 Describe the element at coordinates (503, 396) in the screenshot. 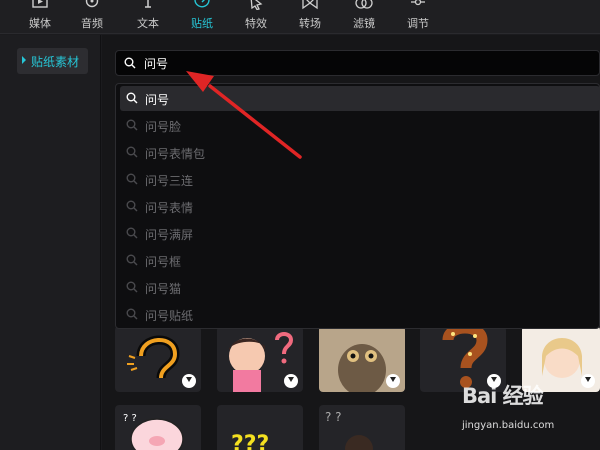

I see `watermark-logo: Bai 经验` at that location.